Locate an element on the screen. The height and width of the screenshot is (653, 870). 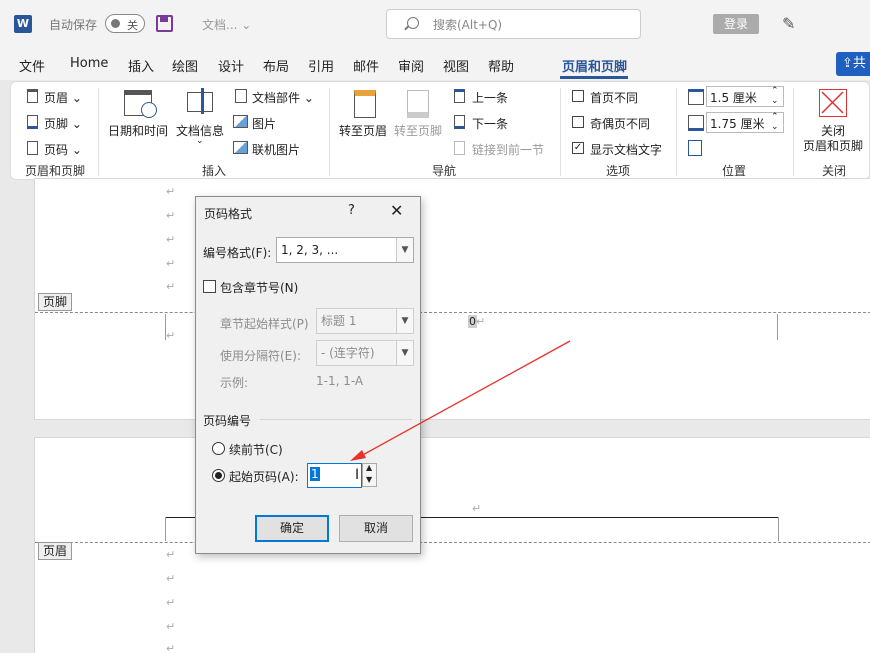
annotation-arrow is located at coordinates (460, 400).